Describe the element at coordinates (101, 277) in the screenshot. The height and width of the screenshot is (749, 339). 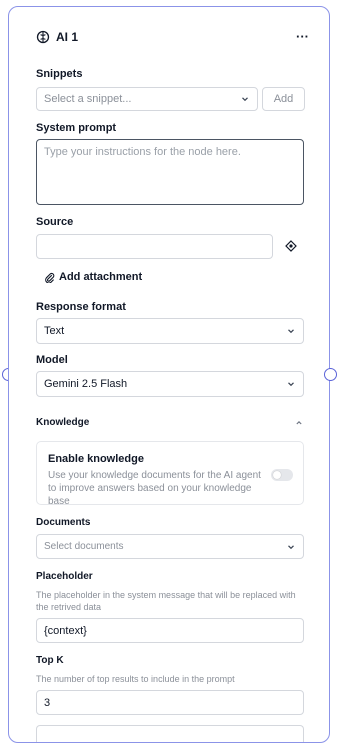
I see `add-attachment-label: Add attachment` at that location.